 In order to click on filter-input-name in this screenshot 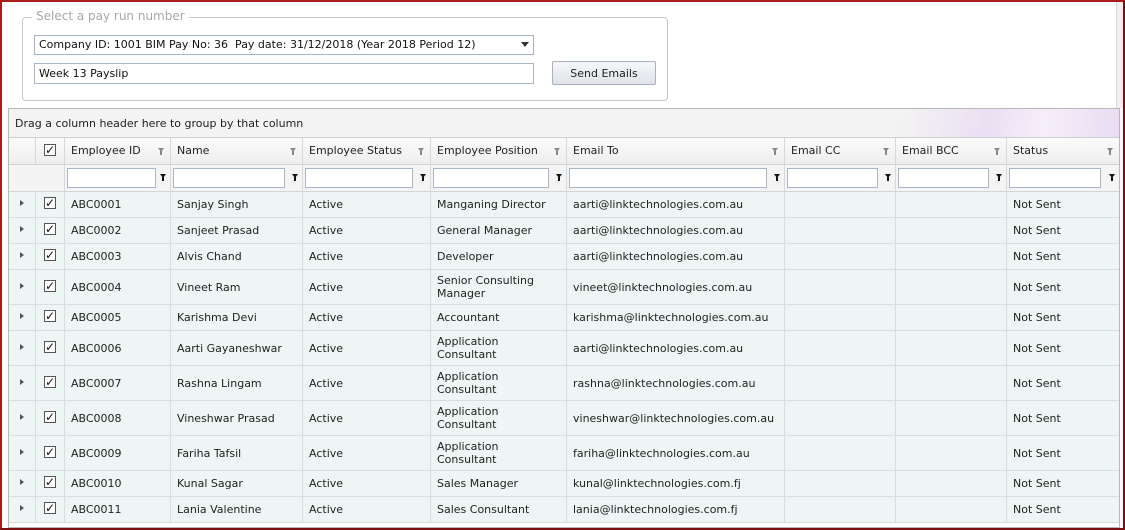, I will do `click(229, 178)`.